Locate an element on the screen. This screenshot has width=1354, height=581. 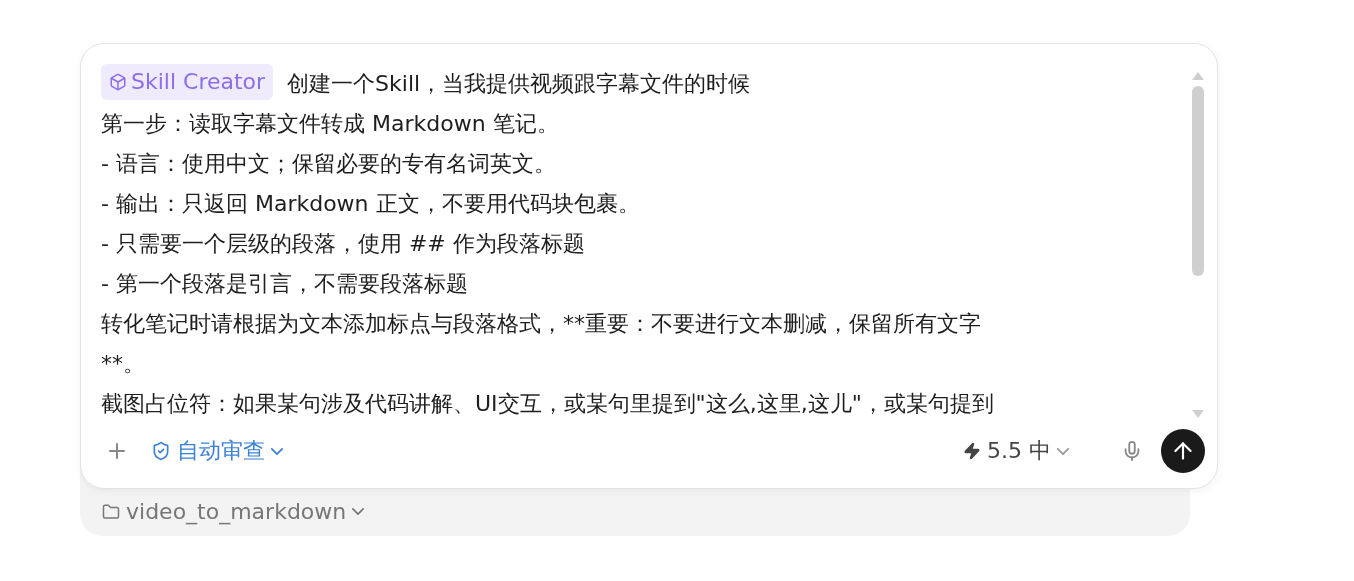
prompt-text: - 只需要一个层级的段落，使用 ## 作为段落标题 is located at coordinates (343, 243).